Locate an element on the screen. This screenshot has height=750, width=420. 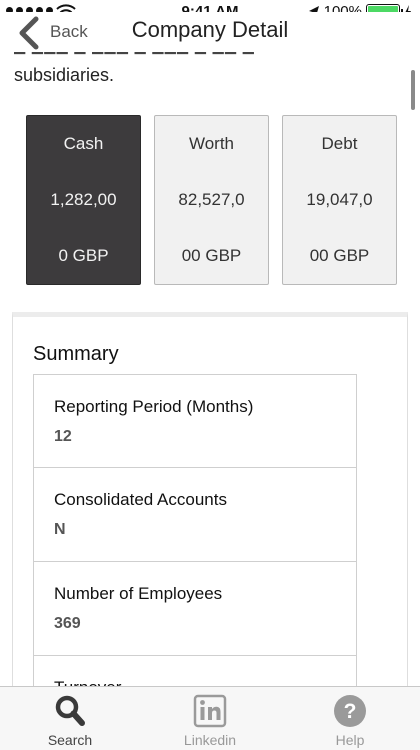
metric-value: 82,527,0 is located at coordinates (211, 199).